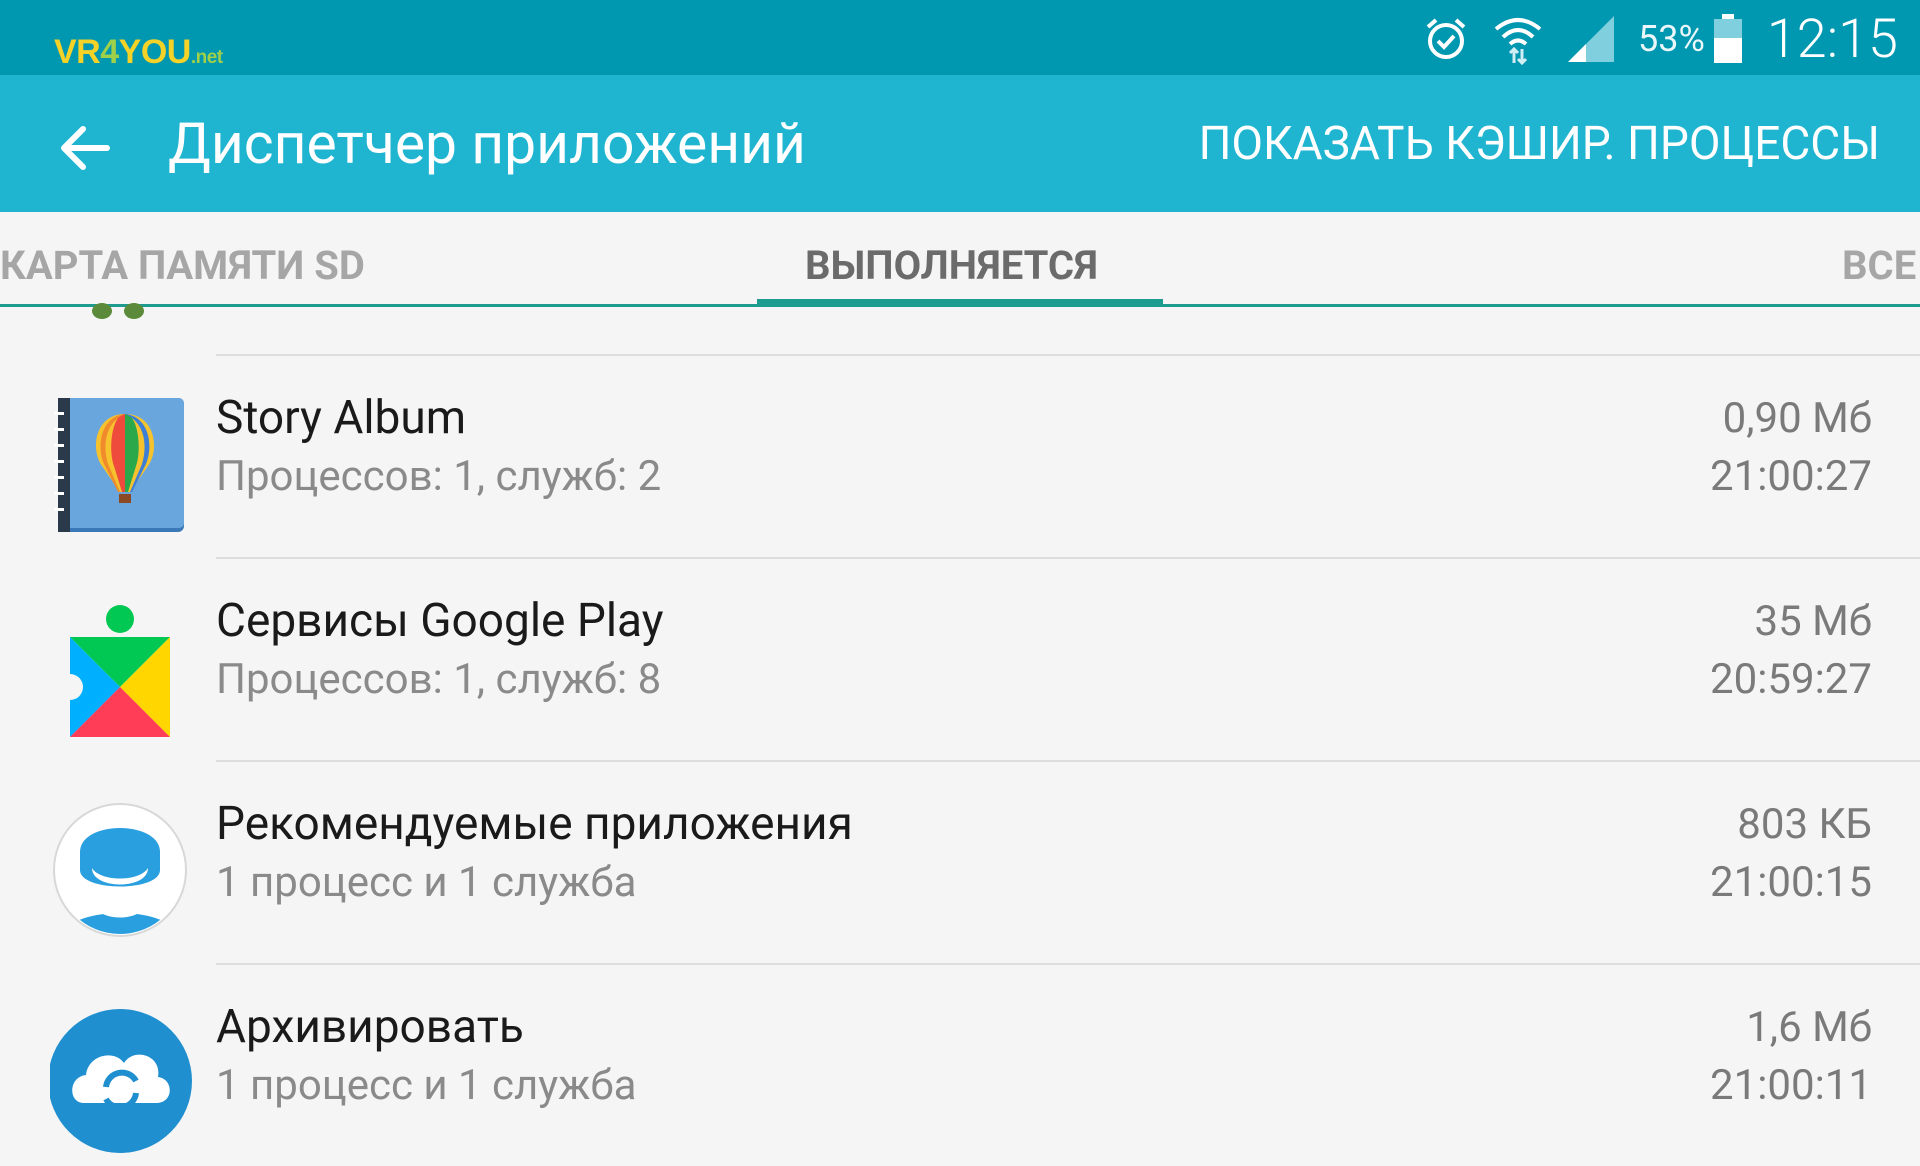 This screenshot has width=1920, height=1166. What do you see at coordinates (487, 143) in the screenshot?
I see `page-title: Диспетчер приложений` at bounding box center [487, 143].